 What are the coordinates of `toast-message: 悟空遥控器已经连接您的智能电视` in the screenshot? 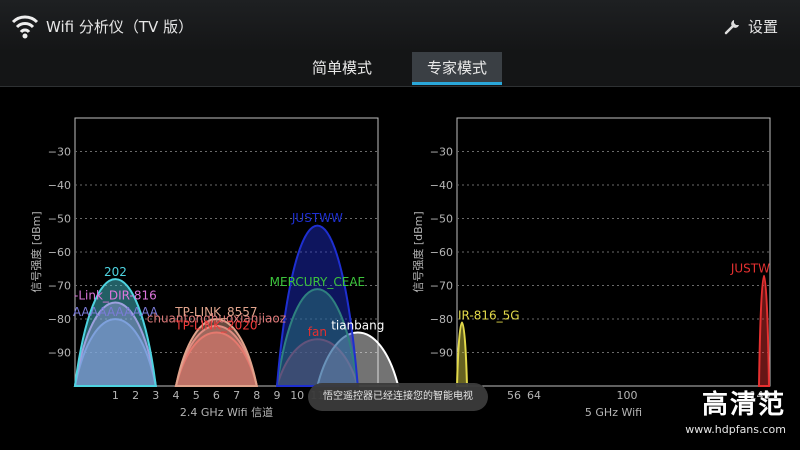 It's located at (398, 397).